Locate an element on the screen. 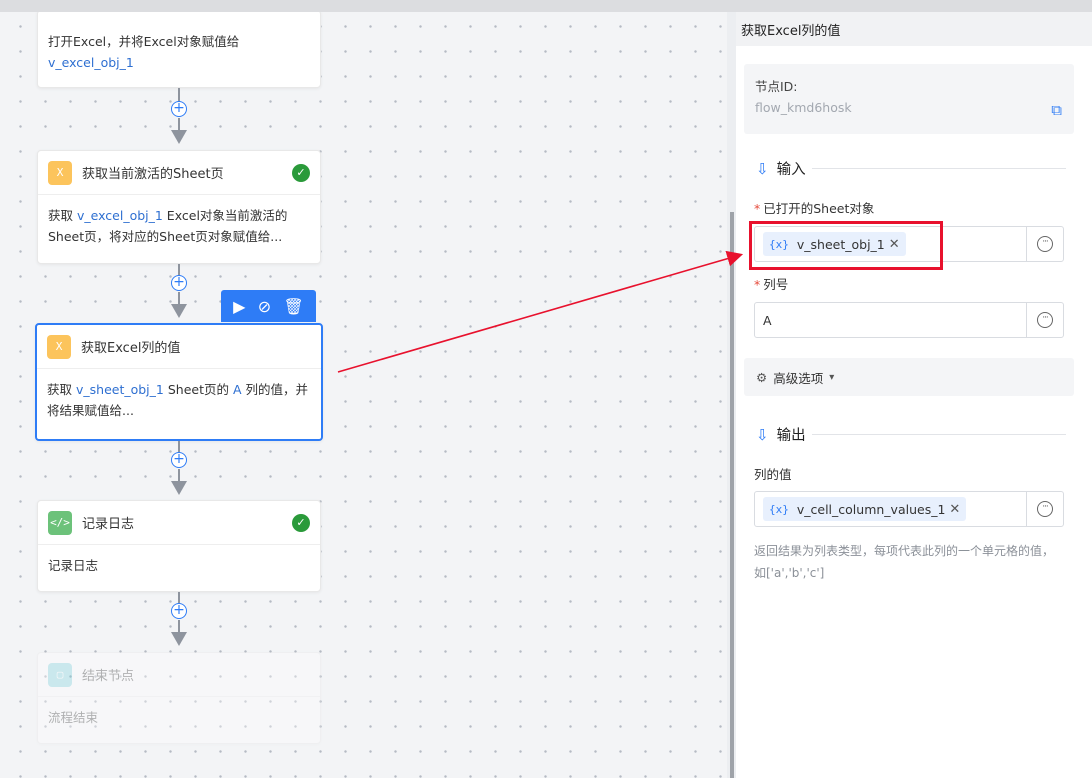  output-icon: ⇩ is located at coordinates (762, 434).